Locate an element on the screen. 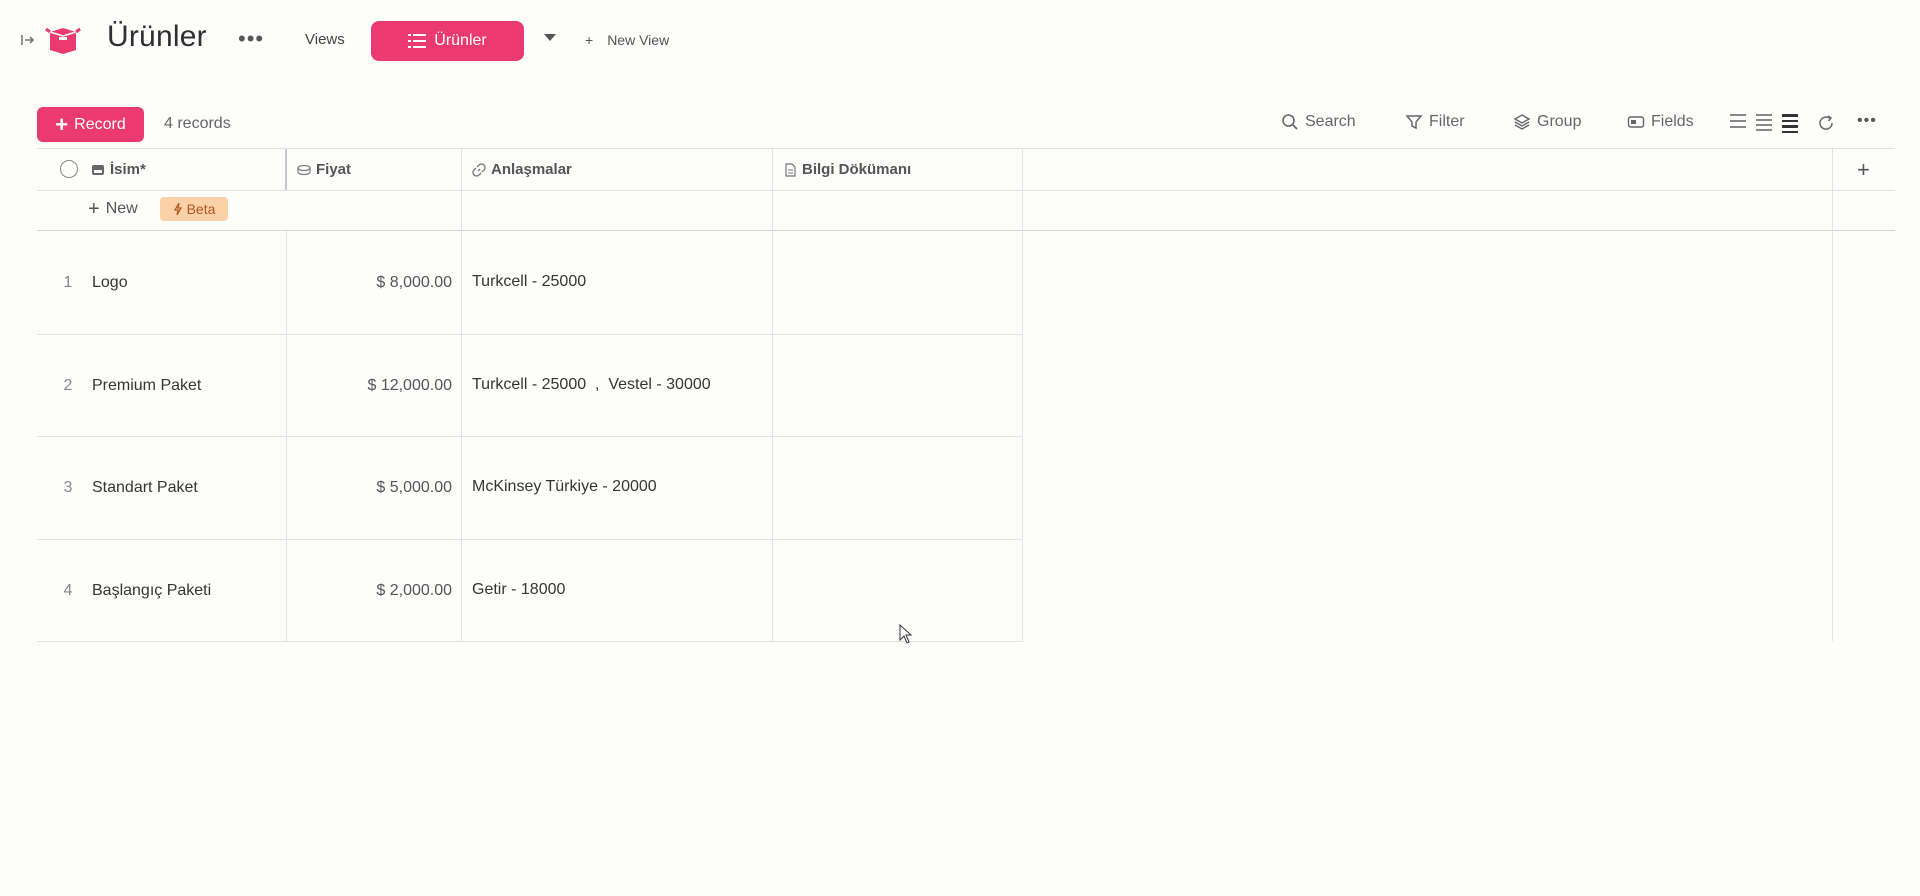 The width and height of the screenshot is (1920, 896). density-tall-icon is located at coordinates (1790, 123).